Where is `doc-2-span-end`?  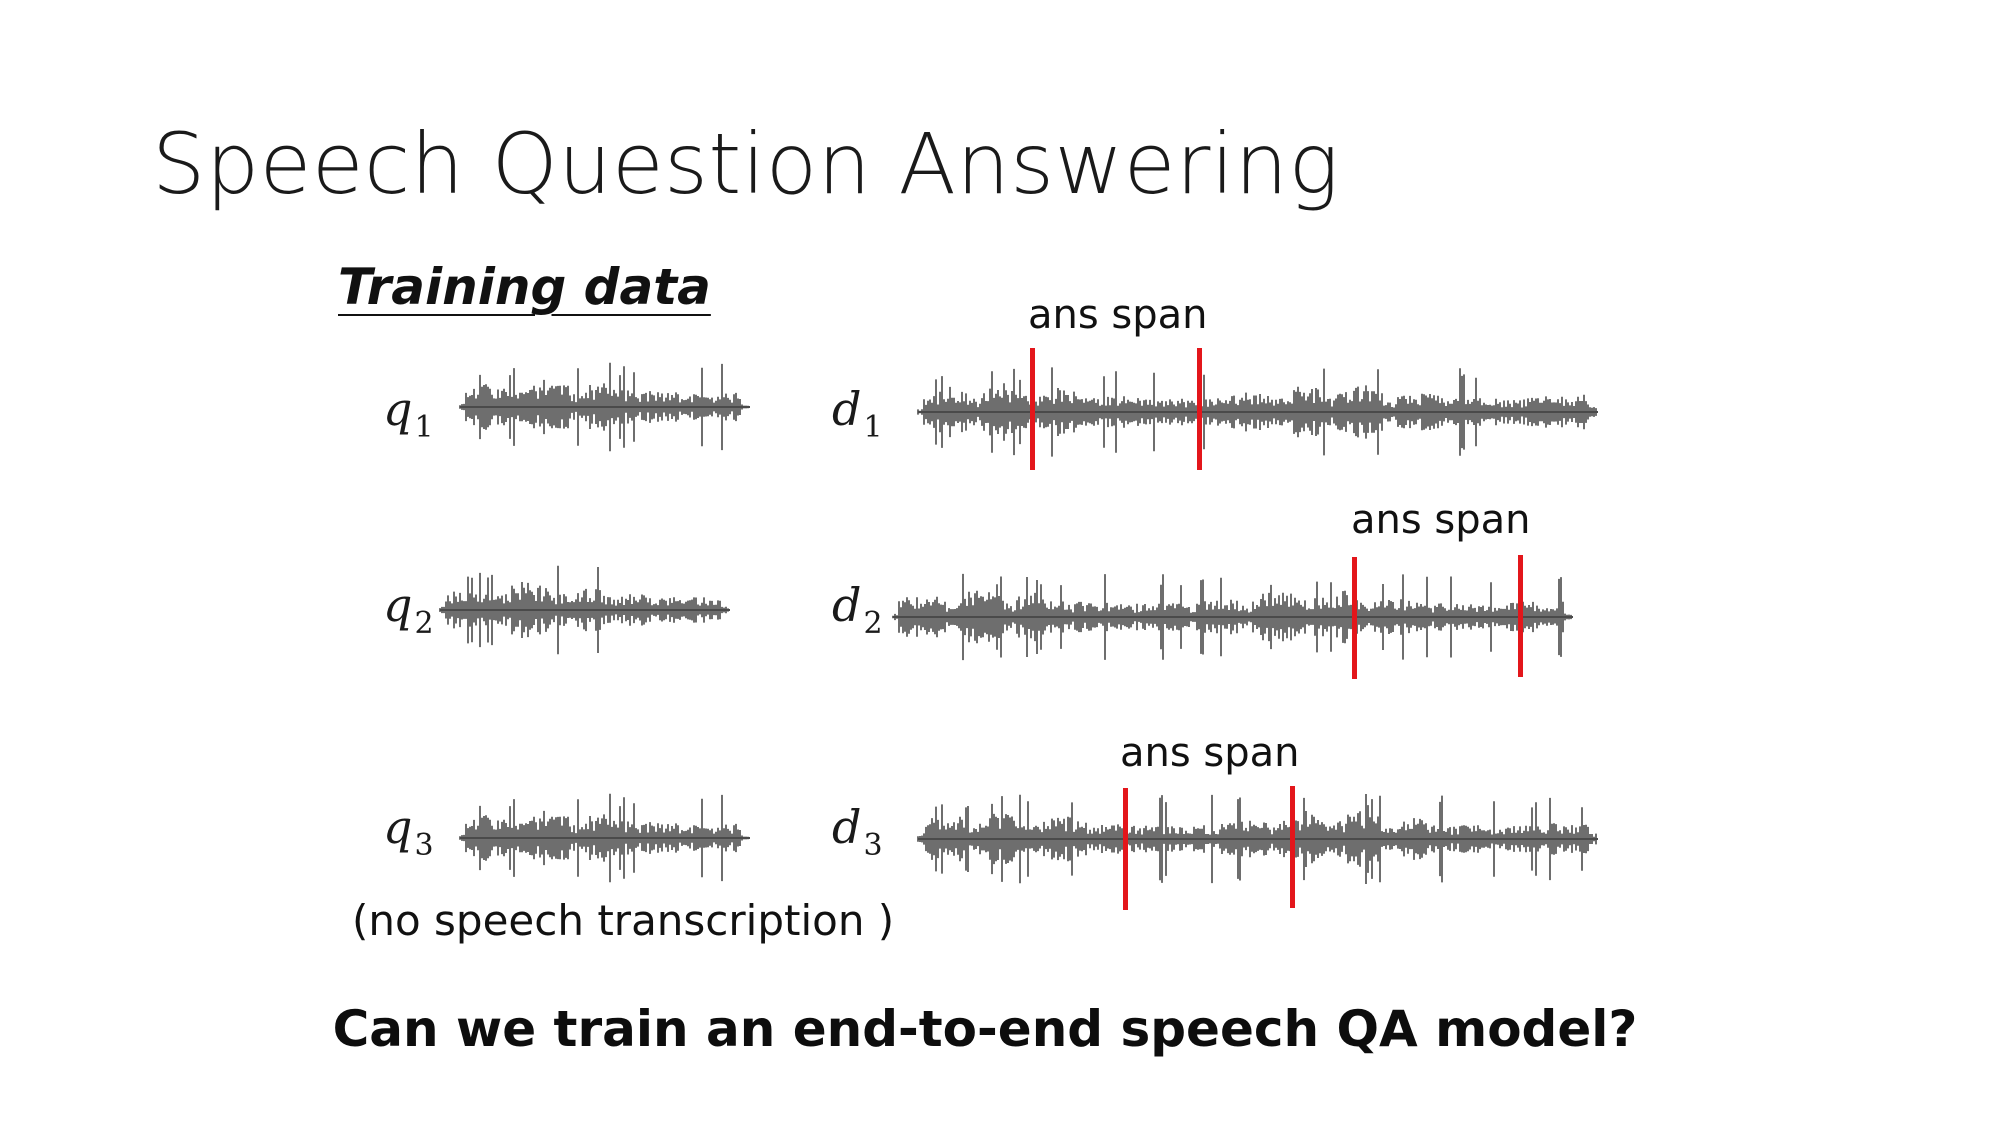 doc-2-span-end is located at coordinates (1520, 616).